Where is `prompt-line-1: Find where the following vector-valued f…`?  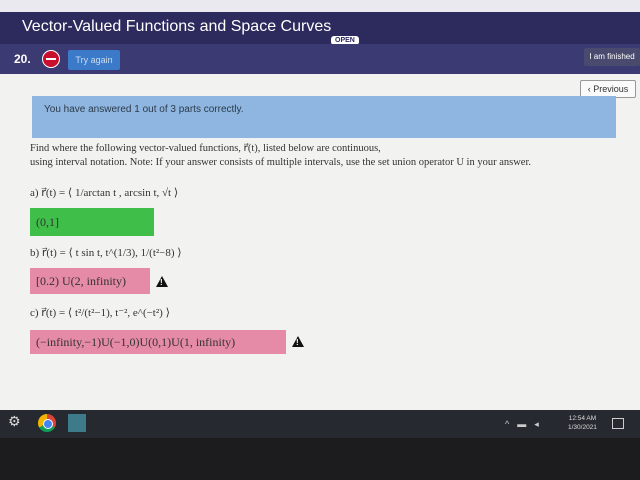
prompt-line-1: Find where the following vector-valued f… is located at coordinates (205, 148).